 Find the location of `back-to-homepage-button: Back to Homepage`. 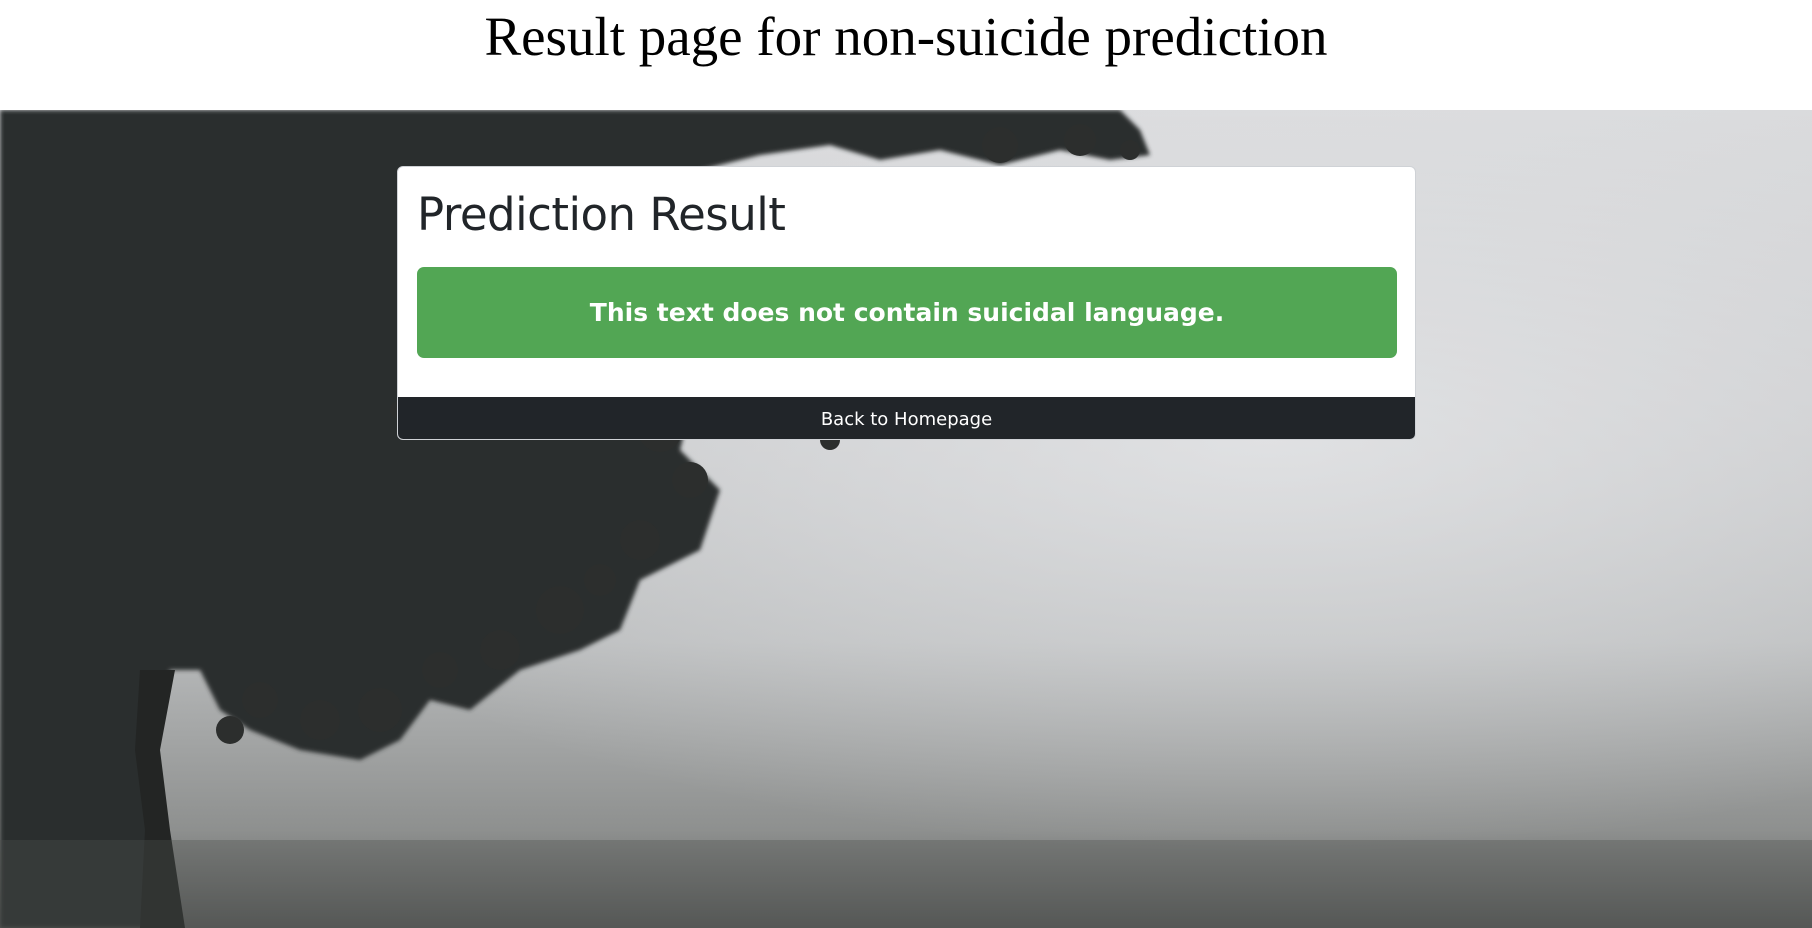

back-to-homepage-button: Back to Homepage is located at coordinates (906, 418).